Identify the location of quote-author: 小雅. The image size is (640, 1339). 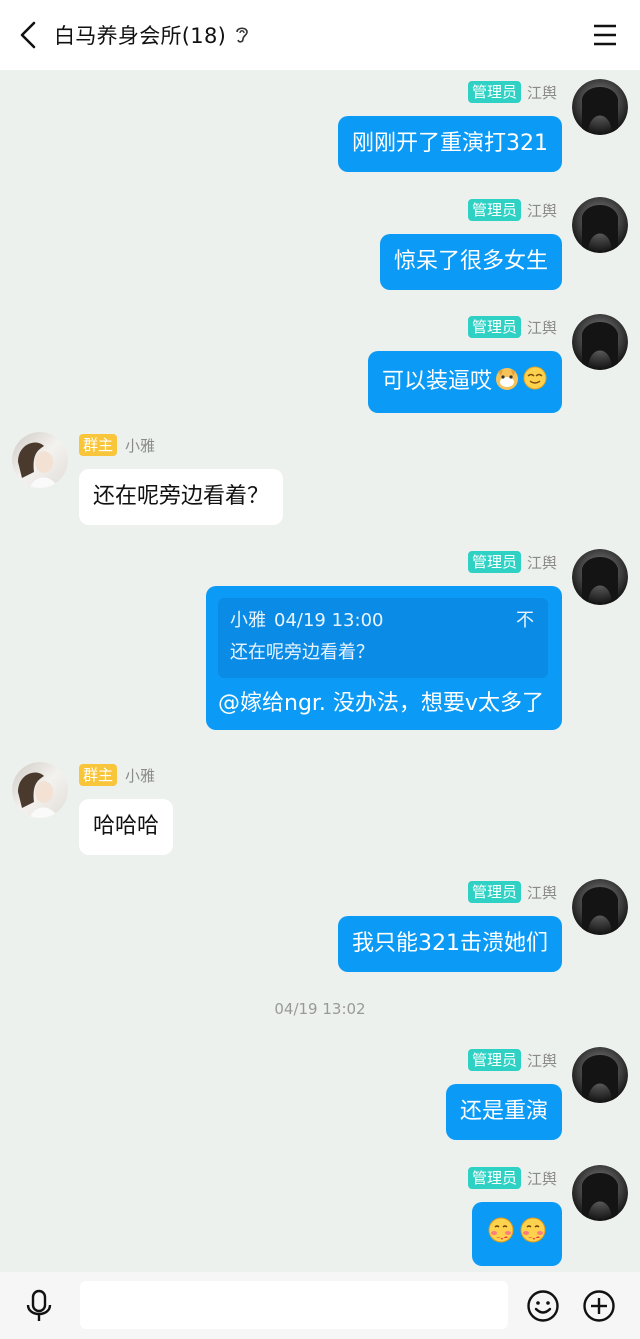
(248, 620).